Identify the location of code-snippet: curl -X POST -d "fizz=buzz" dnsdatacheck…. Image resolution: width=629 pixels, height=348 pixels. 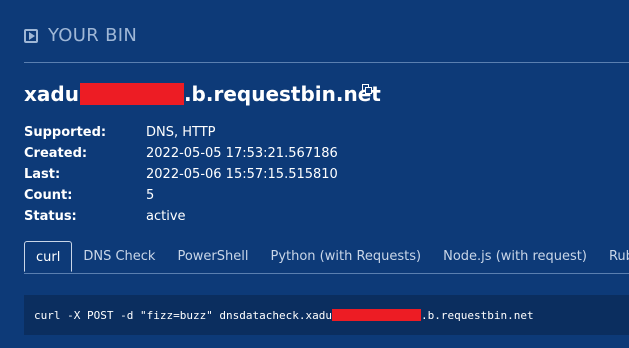
(284, 315).